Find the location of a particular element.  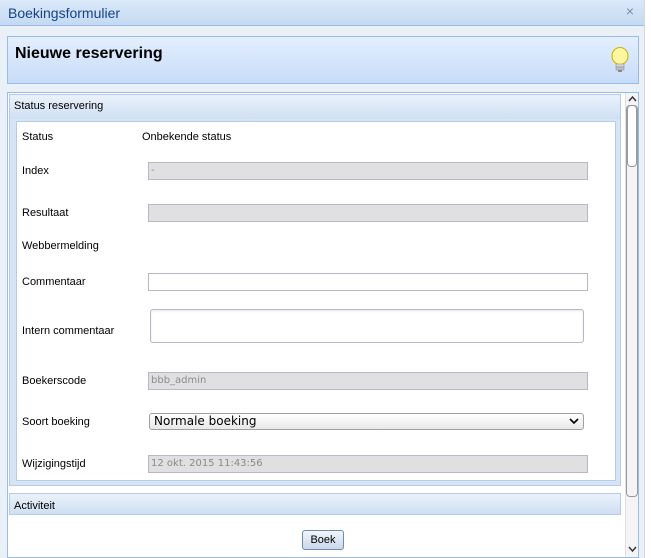

scroll-thumb is located at coordinates (632, 136).